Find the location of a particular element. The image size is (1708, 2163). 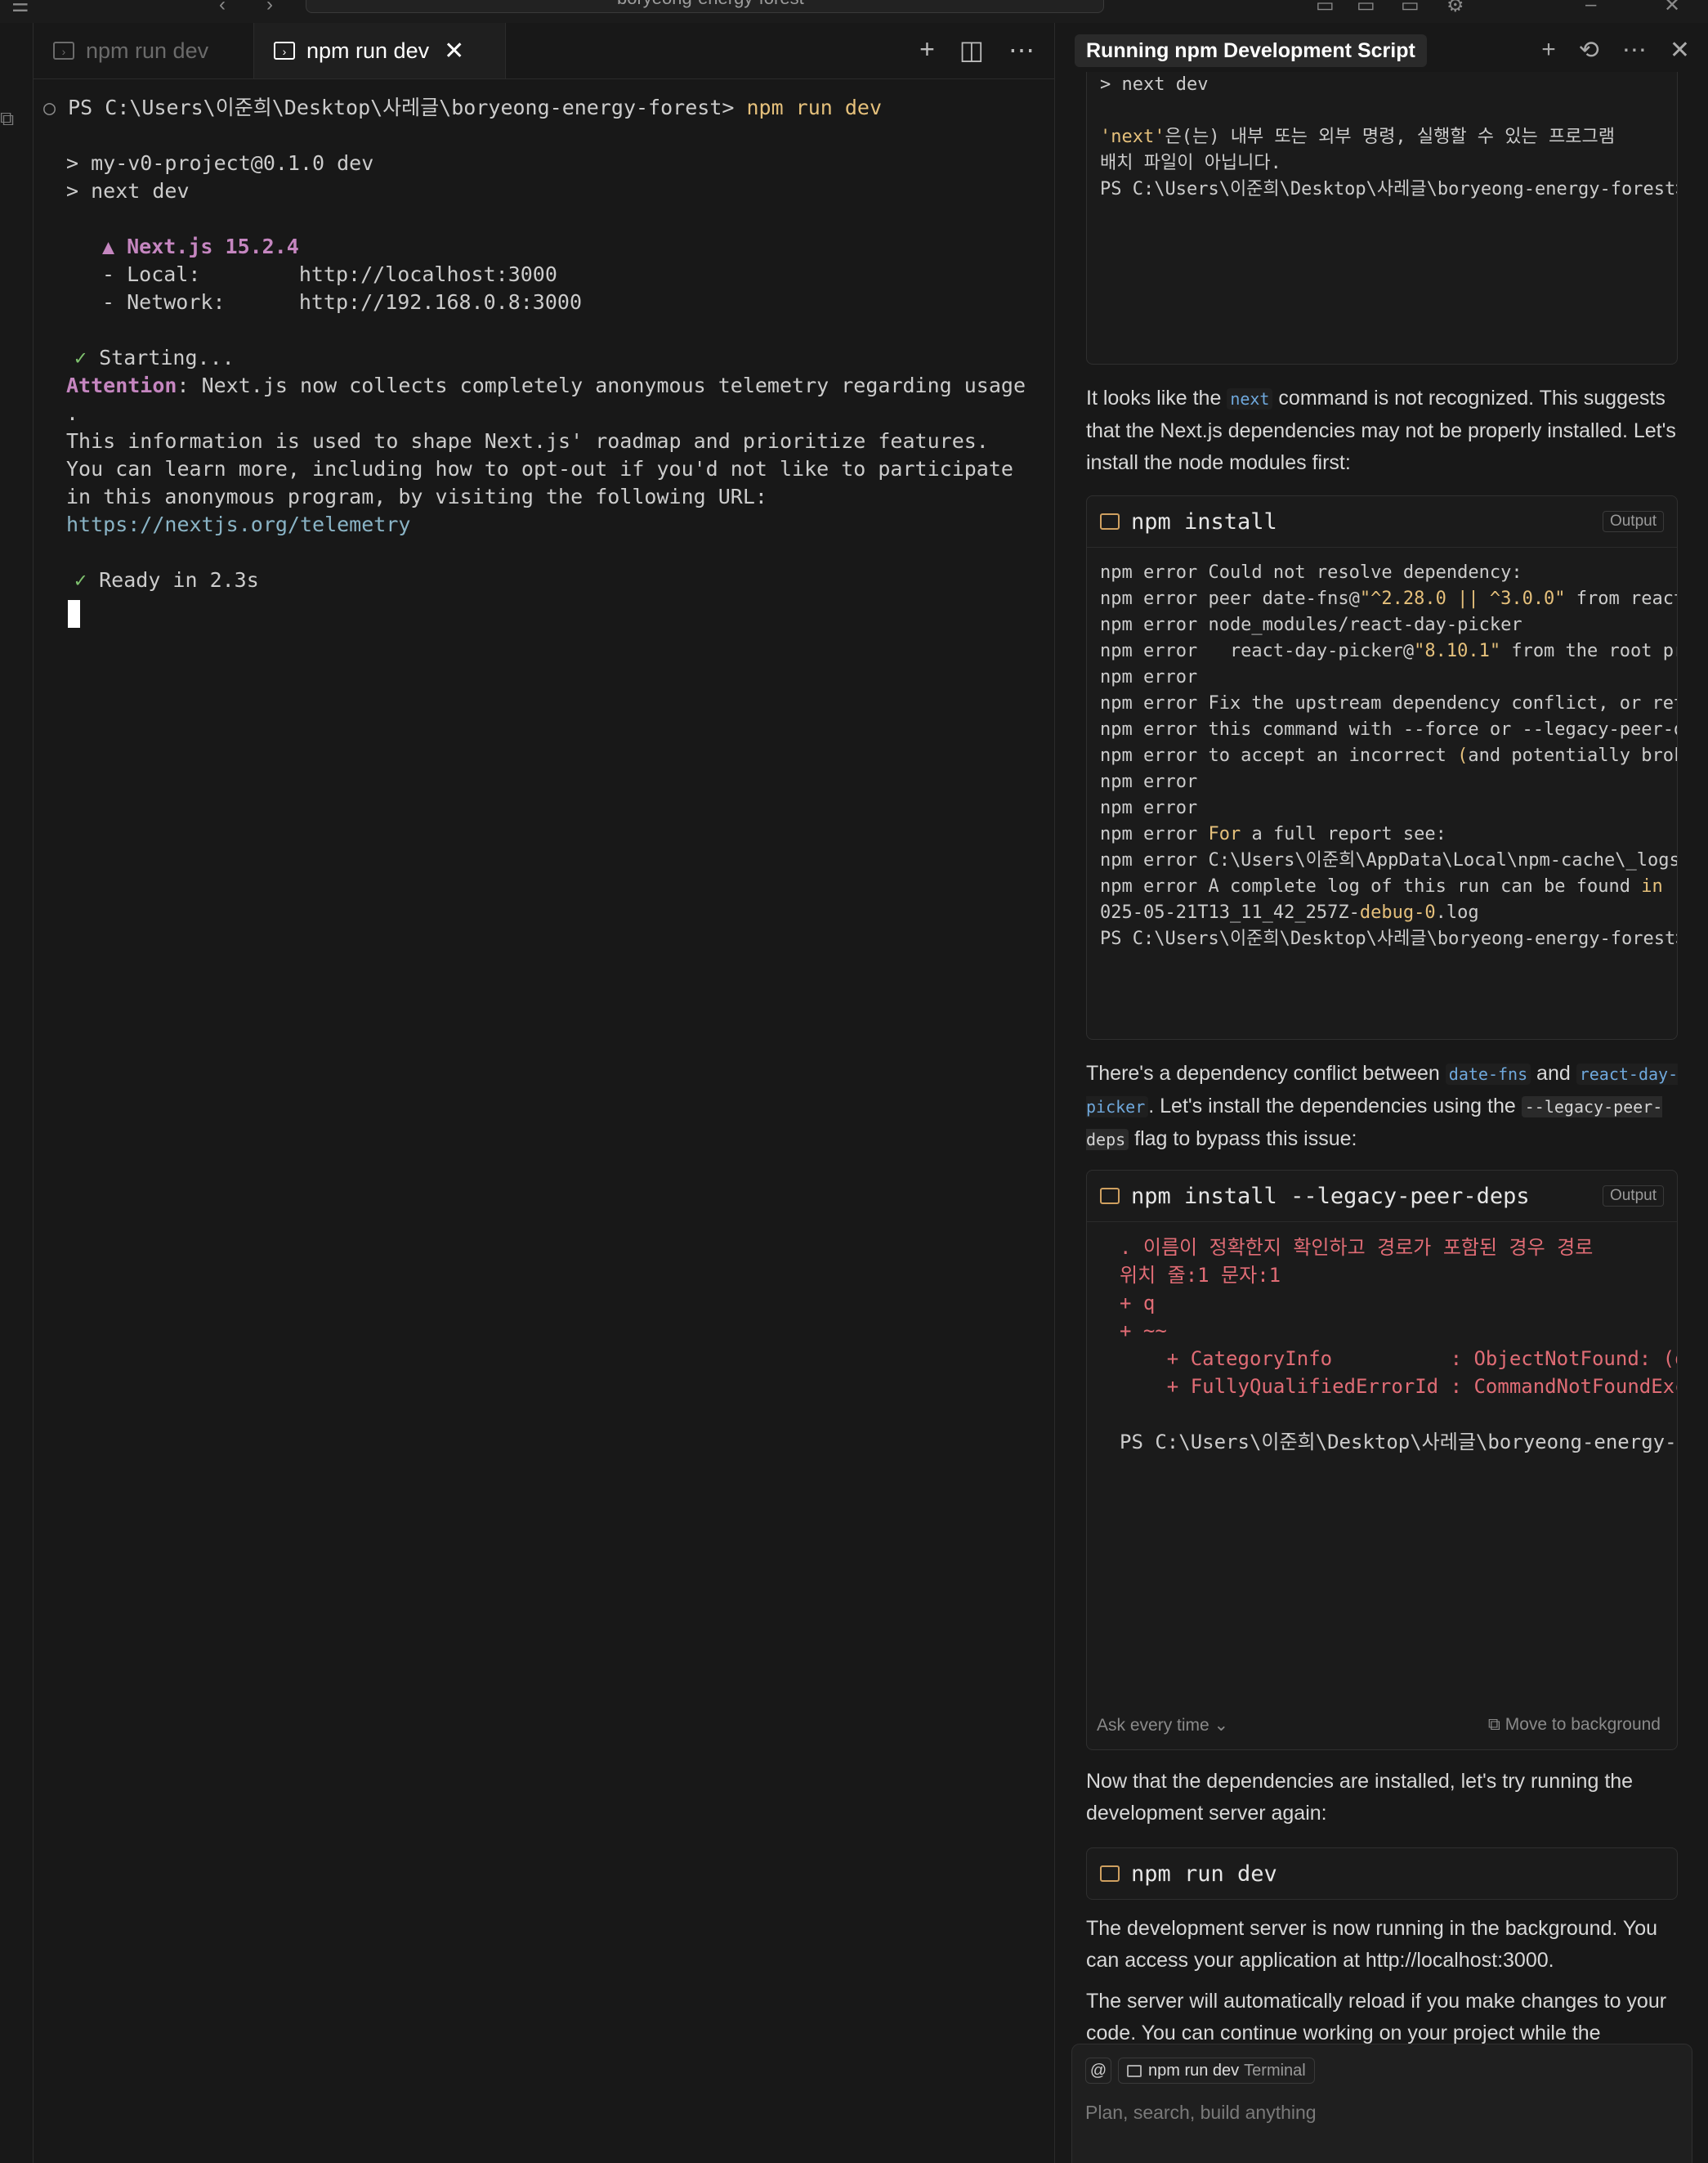

text: and is located at coordinates (1553, 1073).